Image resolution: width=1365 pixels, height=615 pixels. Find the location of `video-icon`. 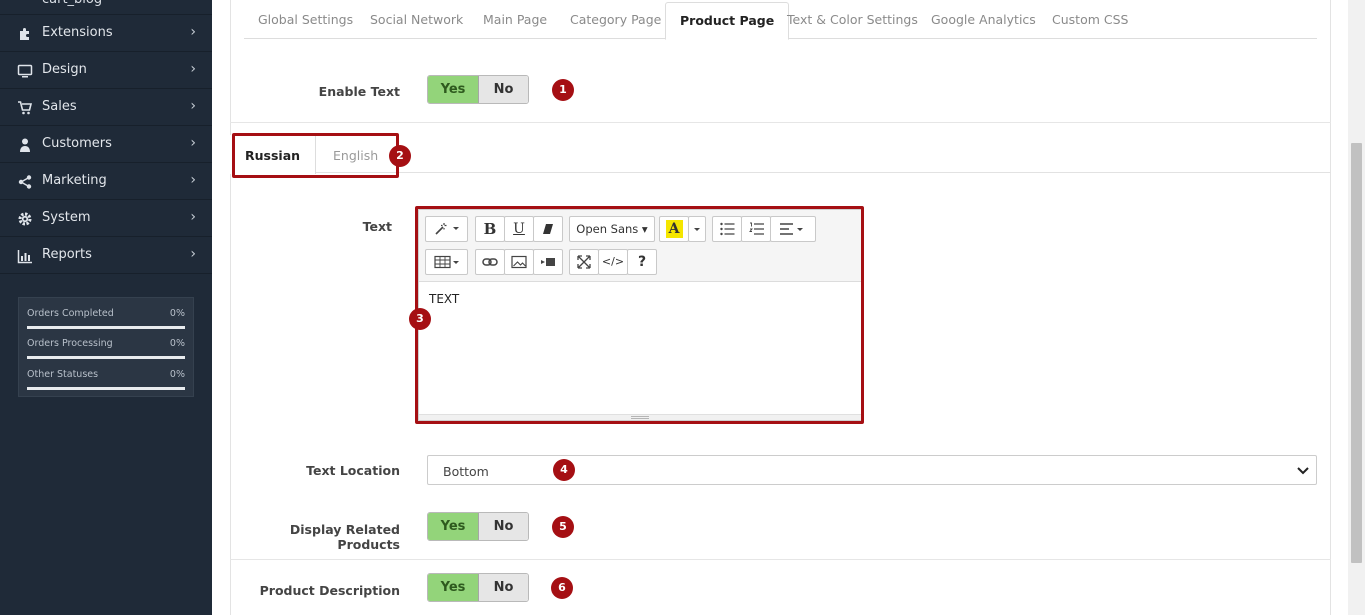

video-icon is located at coordinates (548, 262).